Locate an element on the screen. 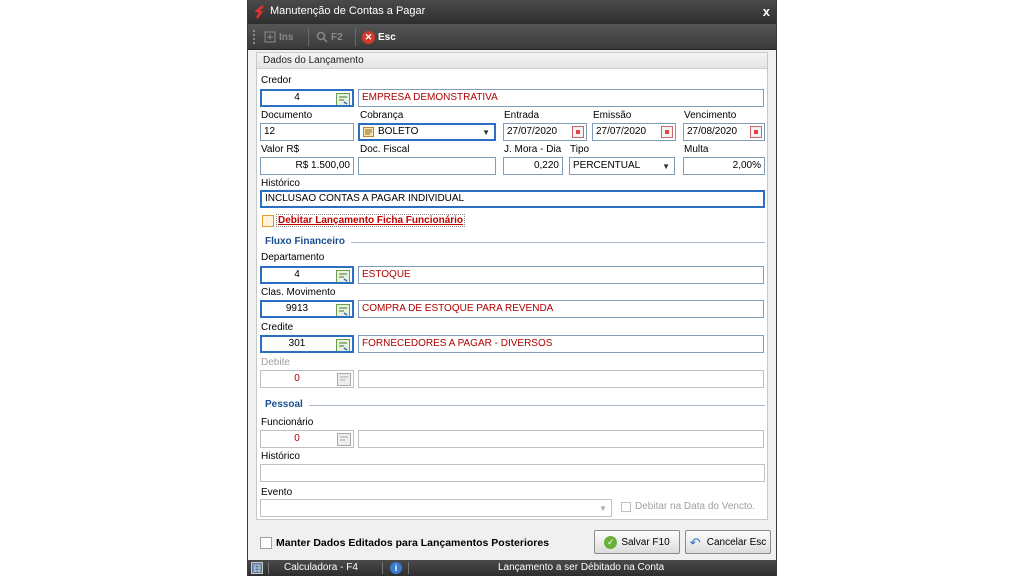  vencimento-value: 27/08/2020 is located at coordinates (712, 131).